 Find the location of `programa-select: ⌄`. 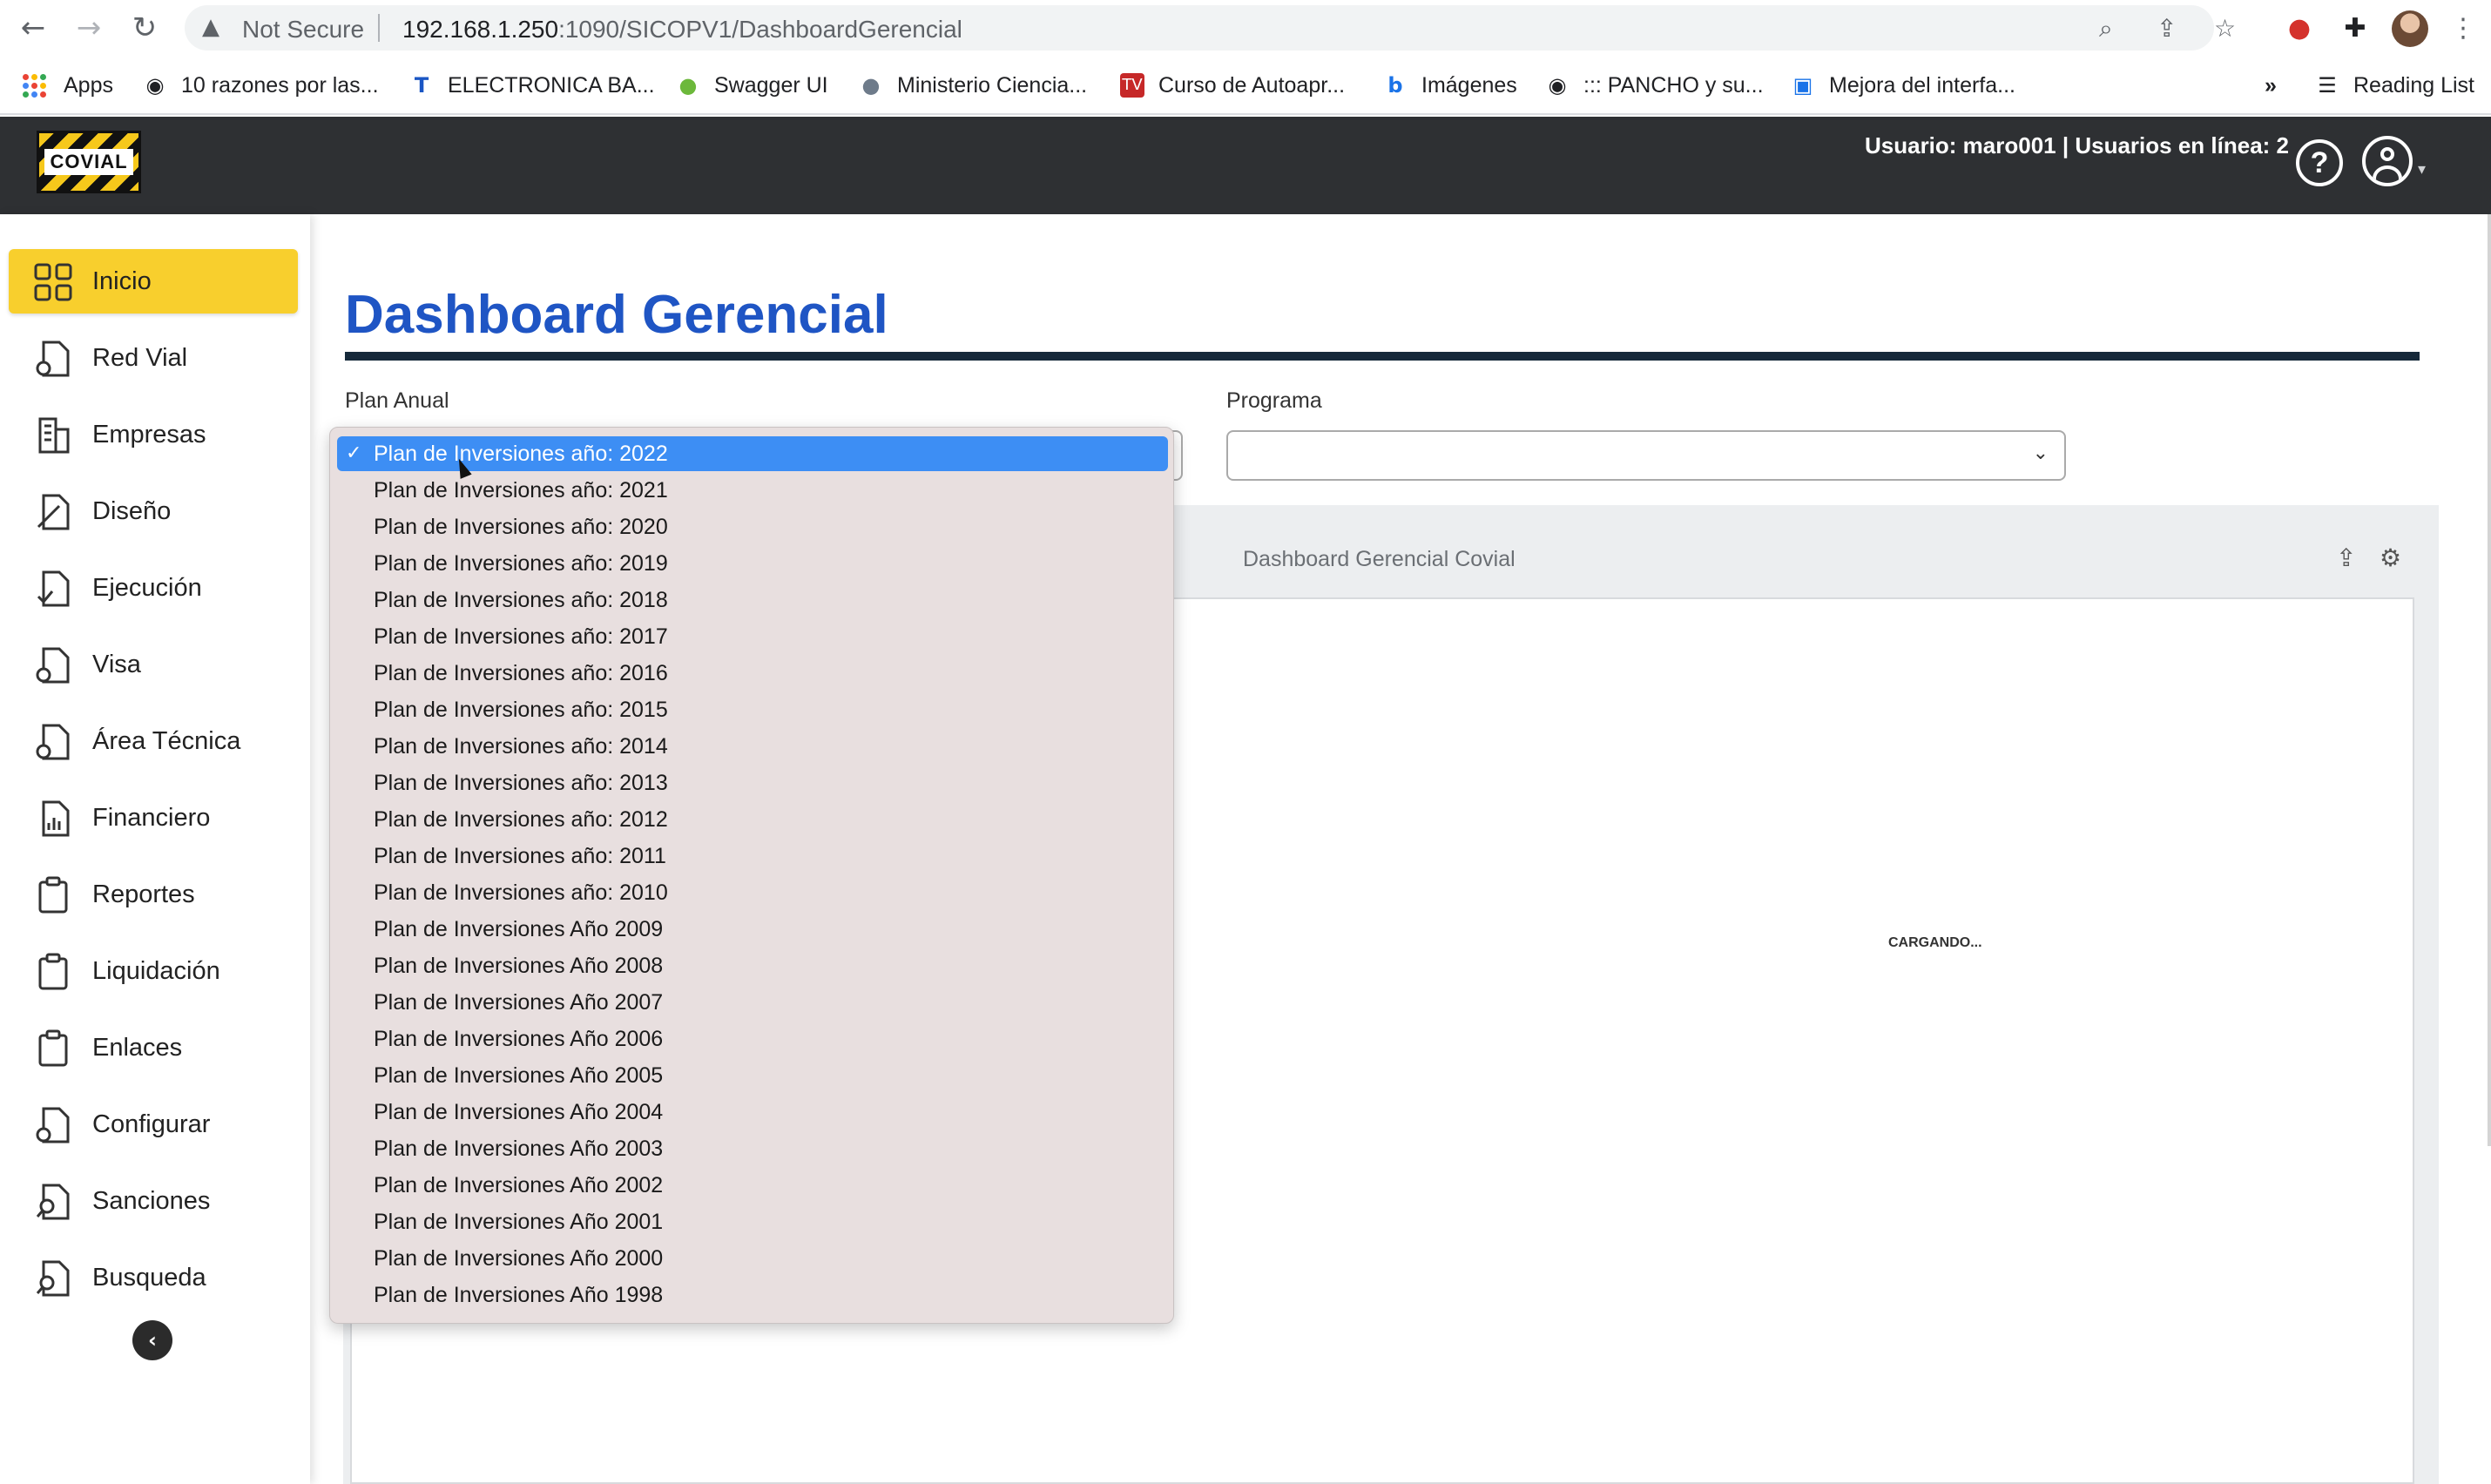

programa-select: ⌄ is located at coordinates (1646, 455).